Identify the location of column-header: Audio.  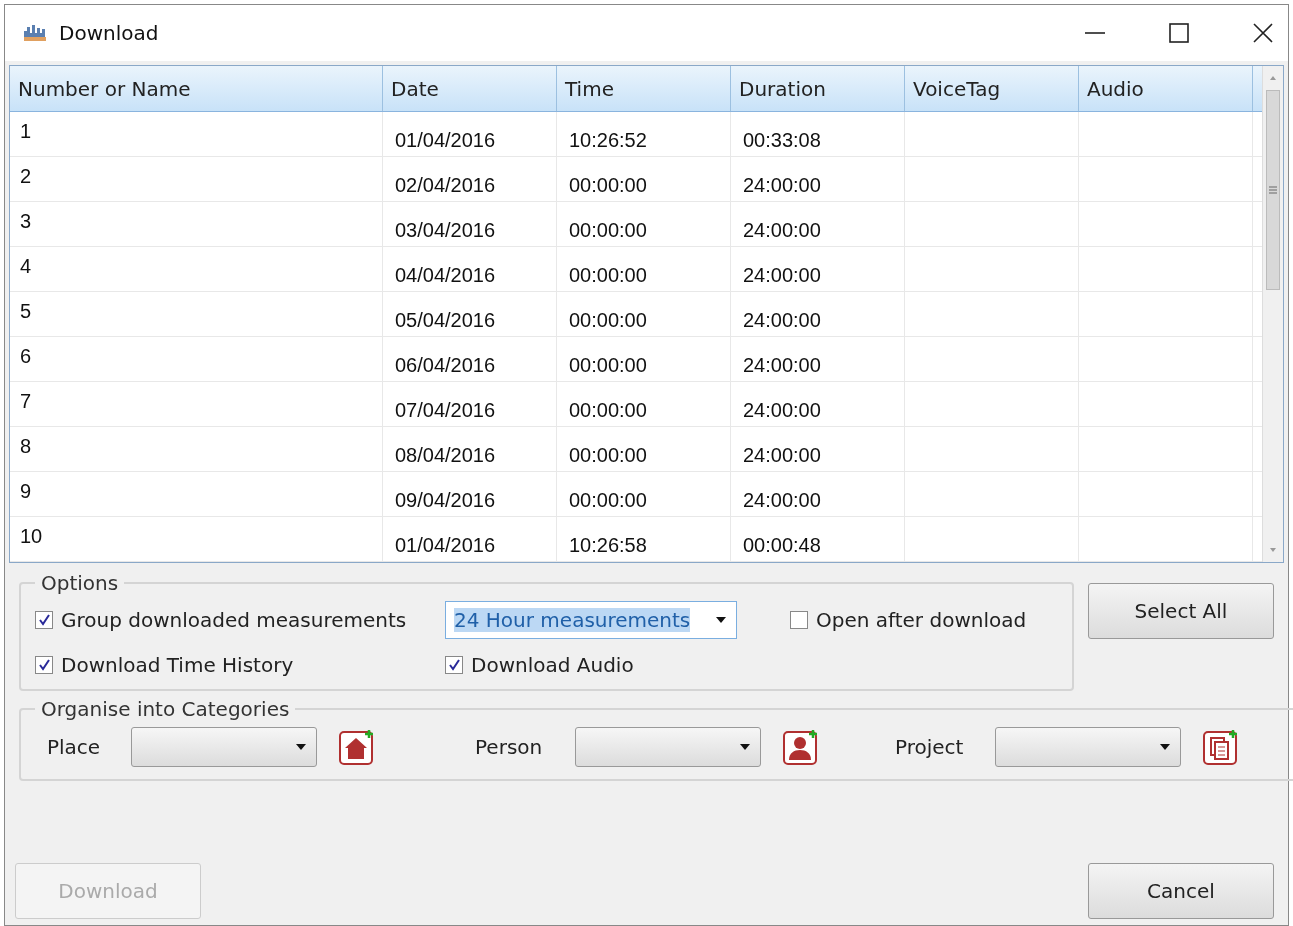
(1166, 88).